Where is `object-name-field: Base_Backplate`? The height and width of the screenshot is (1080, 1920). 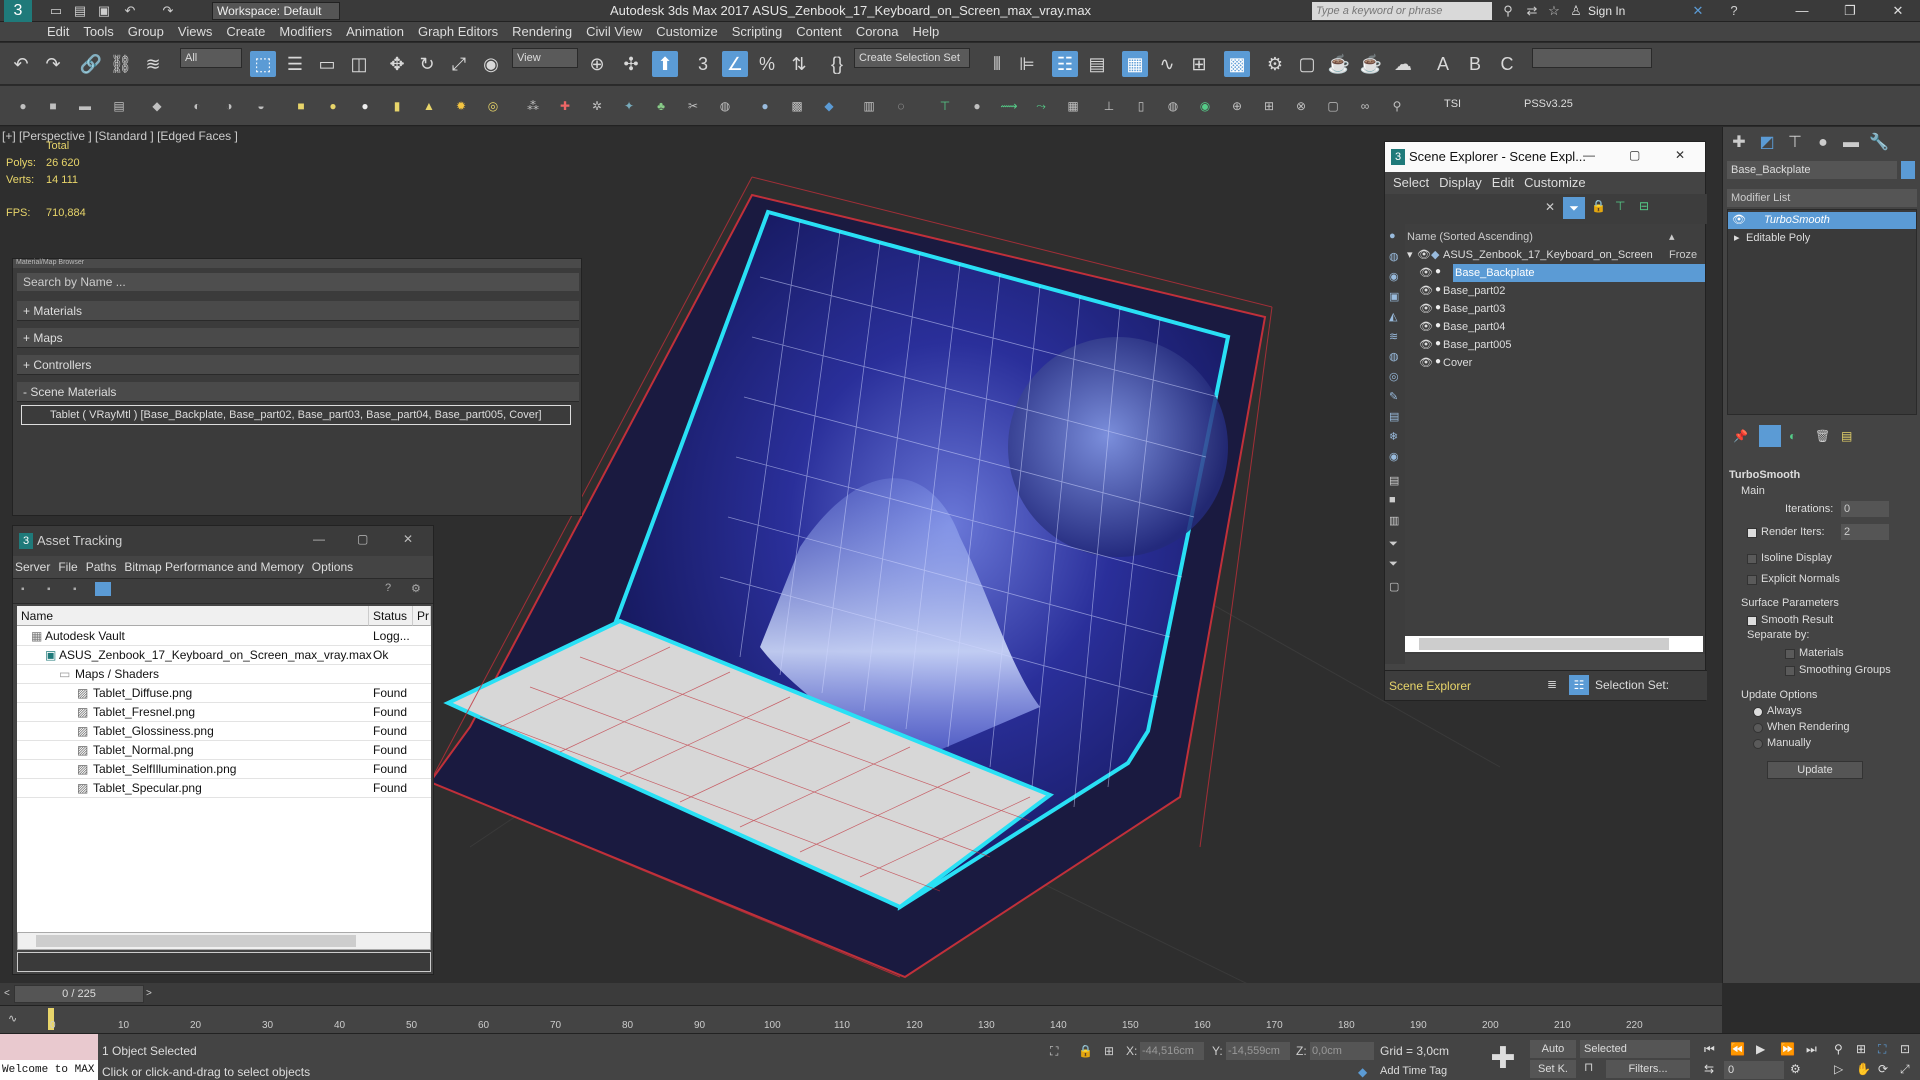 object-name-field: Base_Backplate is located at coordinates (1812, 170).